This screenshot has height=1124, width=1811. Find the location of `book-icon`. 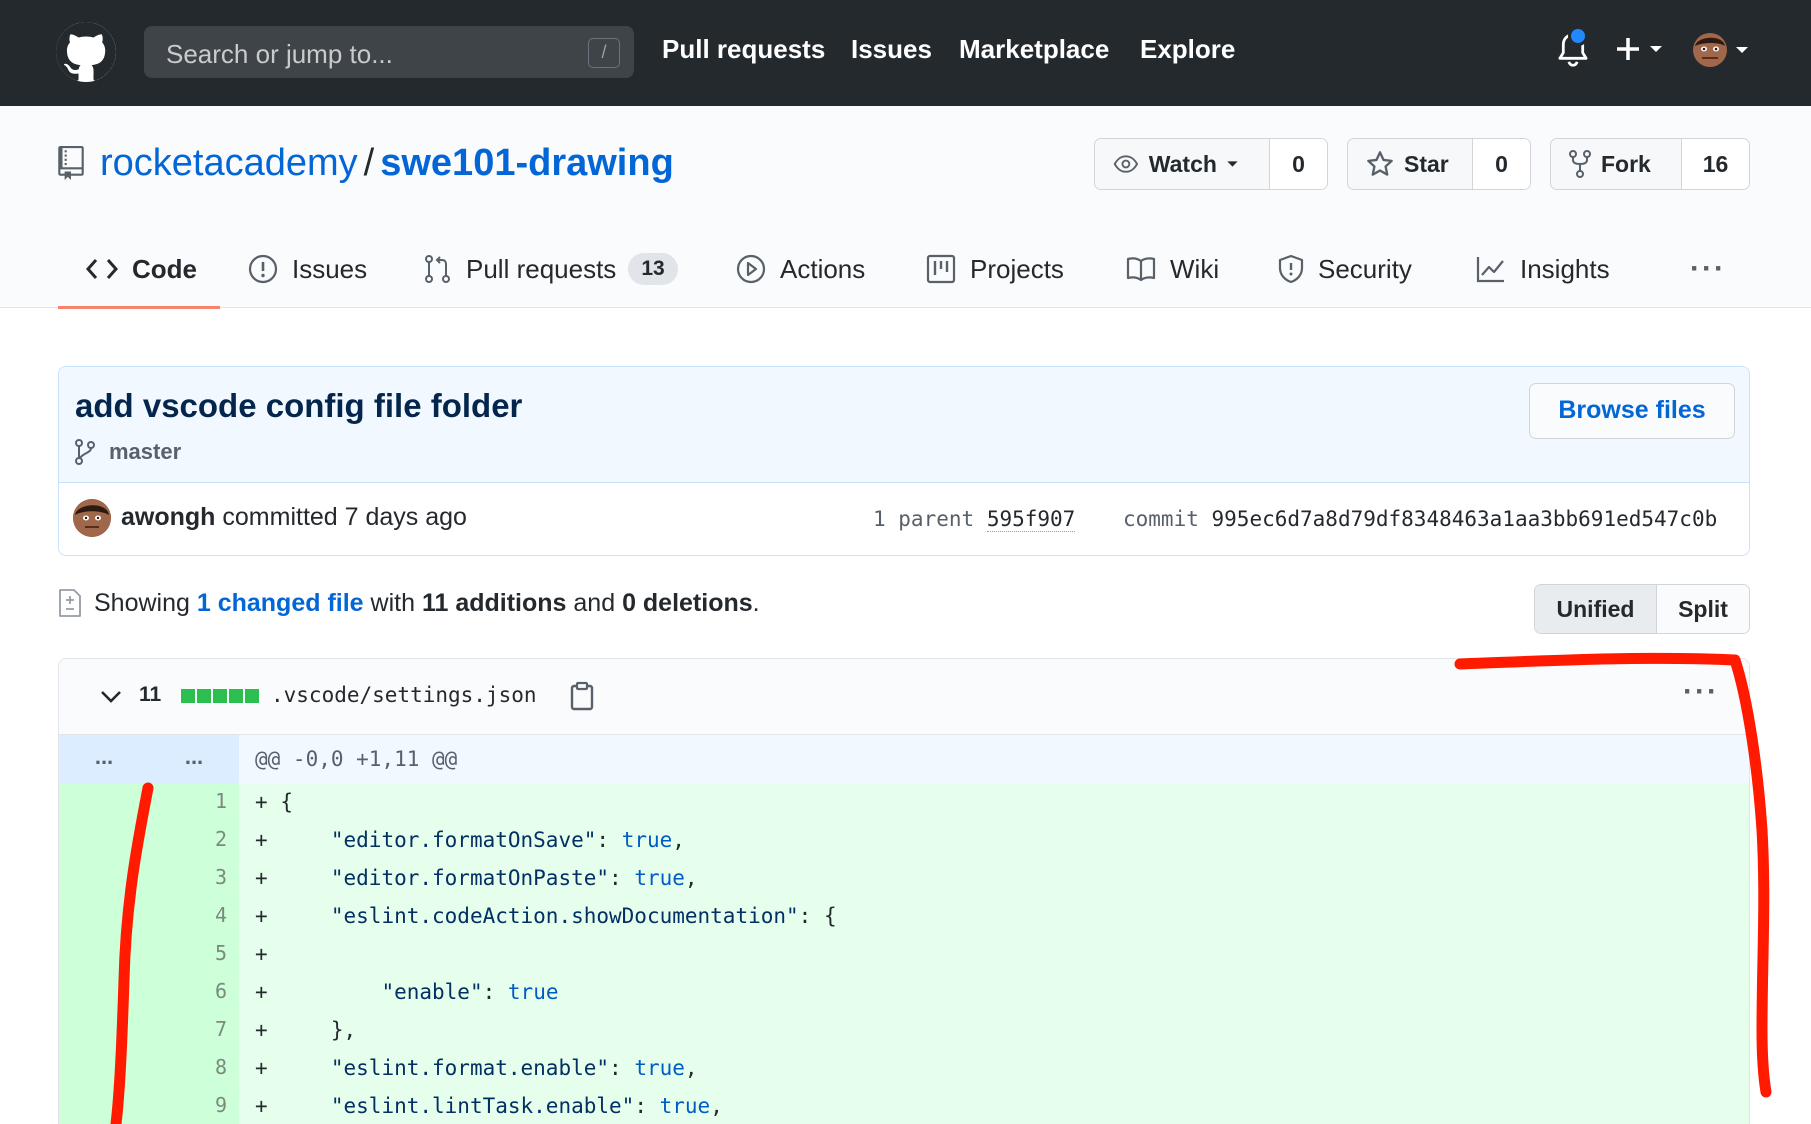

book-icon is located at coordinates (1141, 269).